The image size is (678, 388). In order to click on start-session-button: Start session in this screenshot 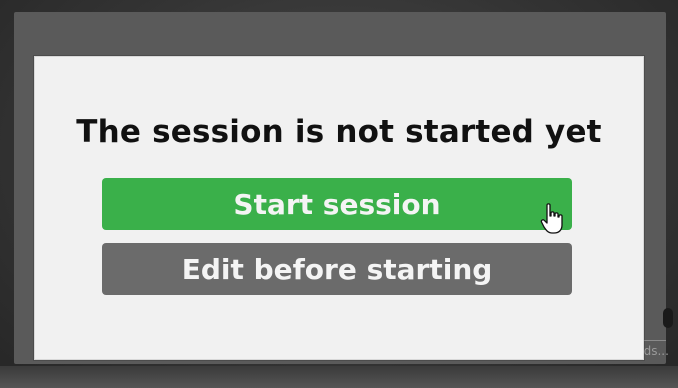, I will do `click(337, 204)`.